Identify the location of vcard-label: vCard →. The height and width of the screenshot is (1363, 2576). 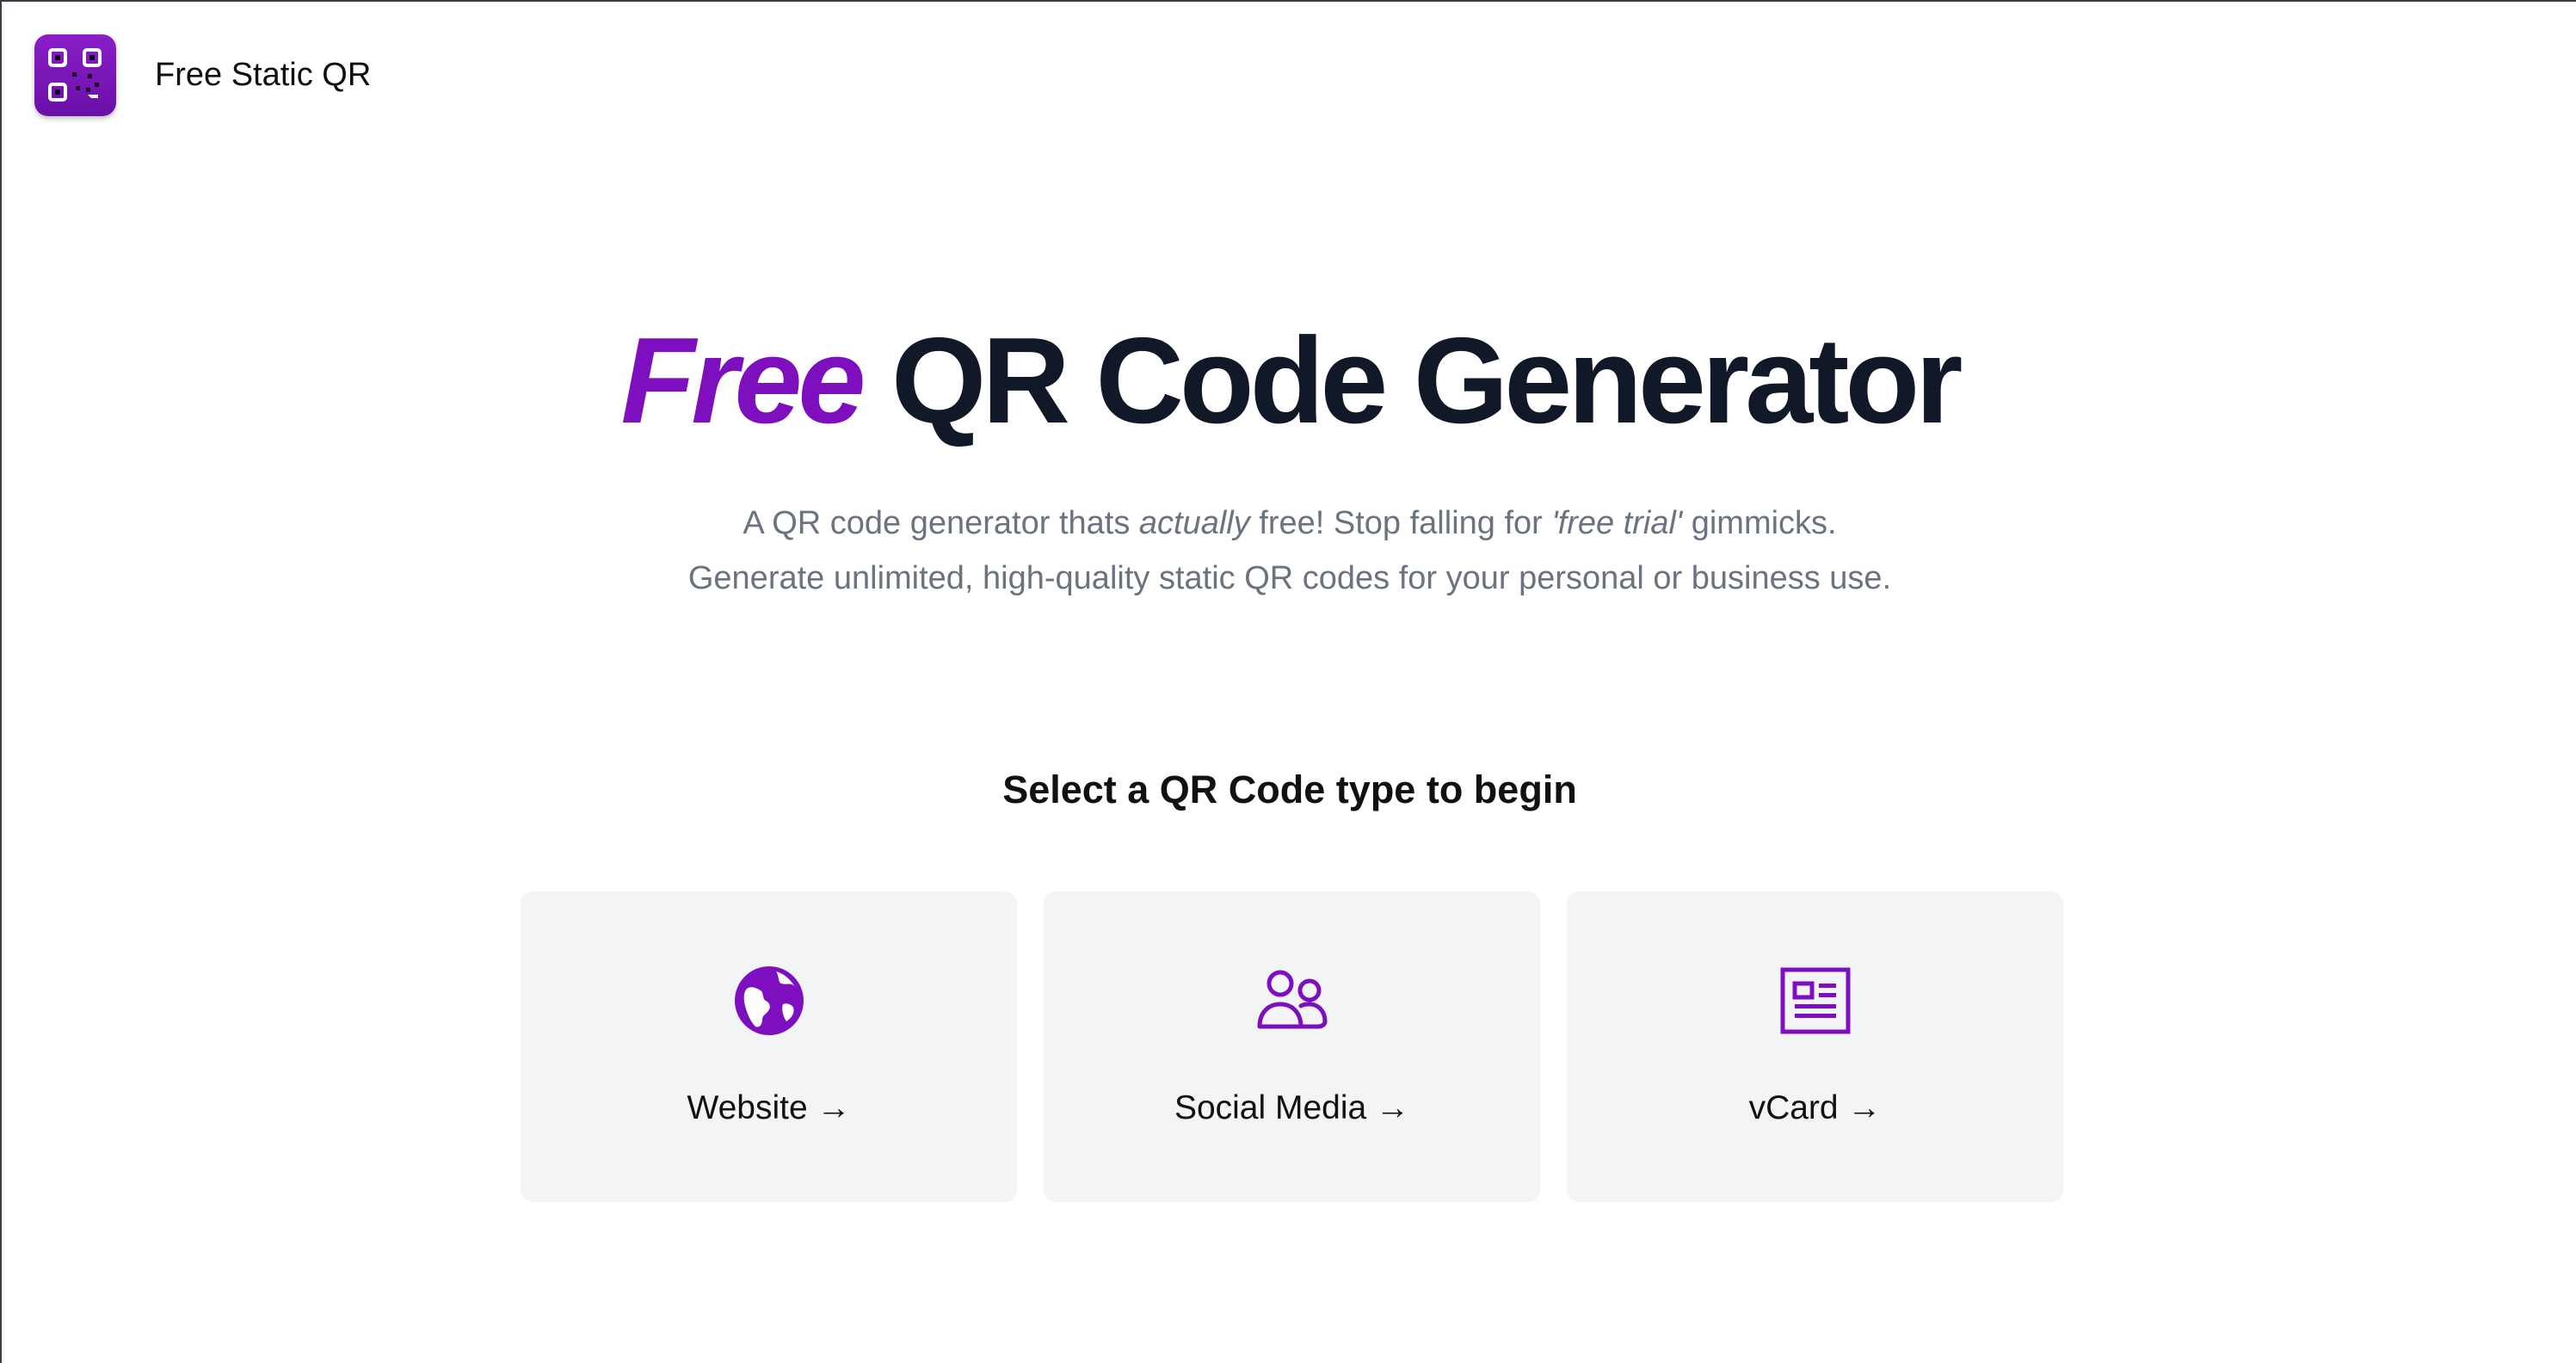
(1815, 1108).